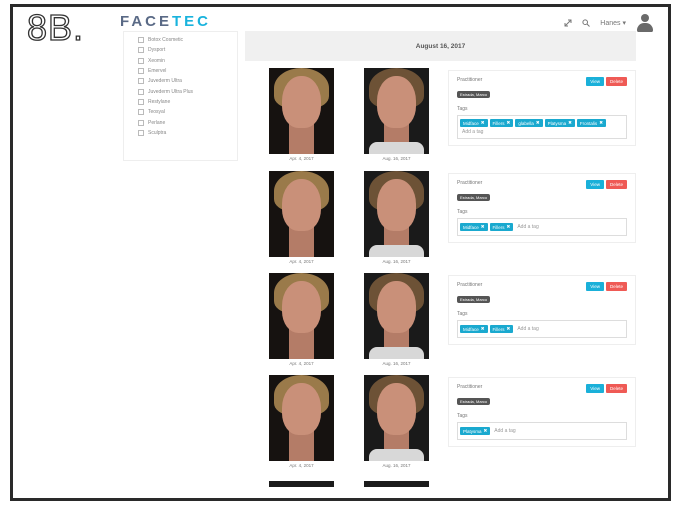 The height and width of the screenshot is (507, 681). What do you see at coordinates (591, 123) in the screenshot?
I see `tag-chip: Frontalis ✖` at bounding box center [591, 123].